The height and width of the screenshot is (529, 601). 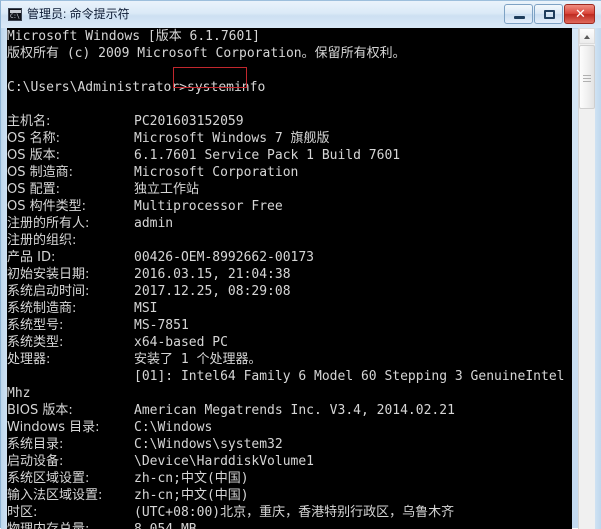 I want to click on console-text: Mhz, so click(x=19, y=393).